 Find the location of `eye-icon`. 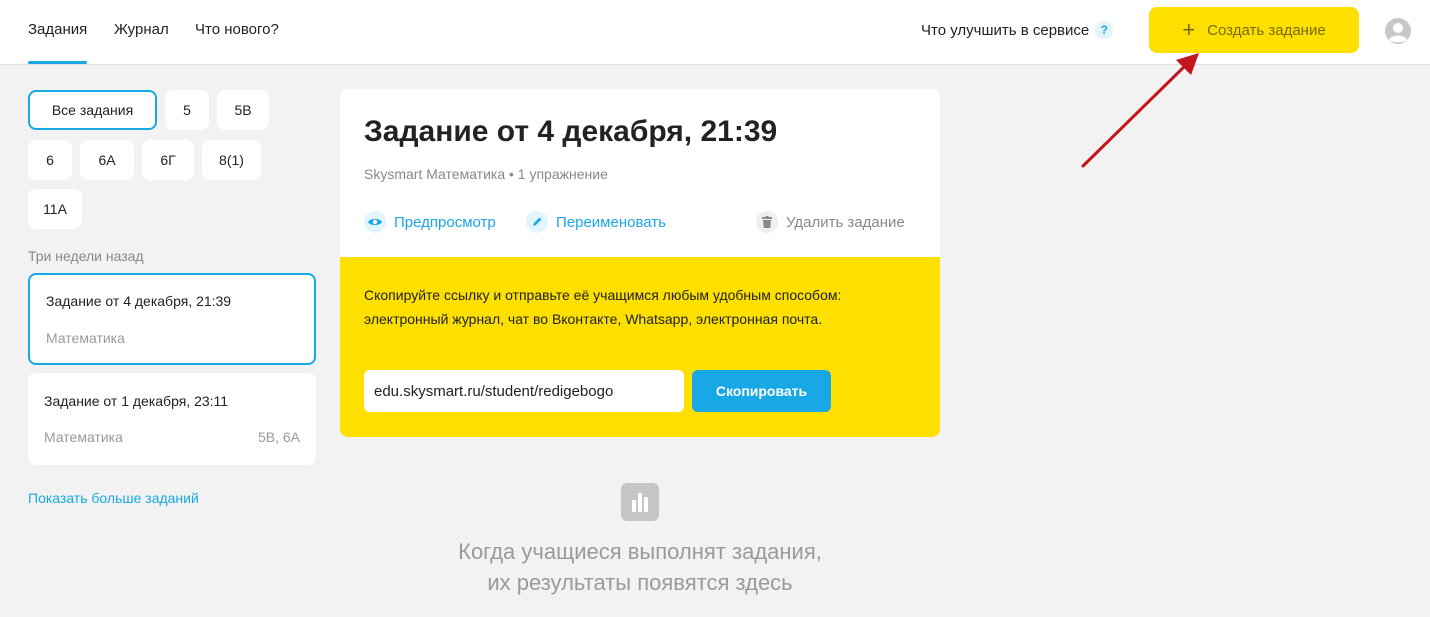

eye-icon is located at coordinates (375, 222).